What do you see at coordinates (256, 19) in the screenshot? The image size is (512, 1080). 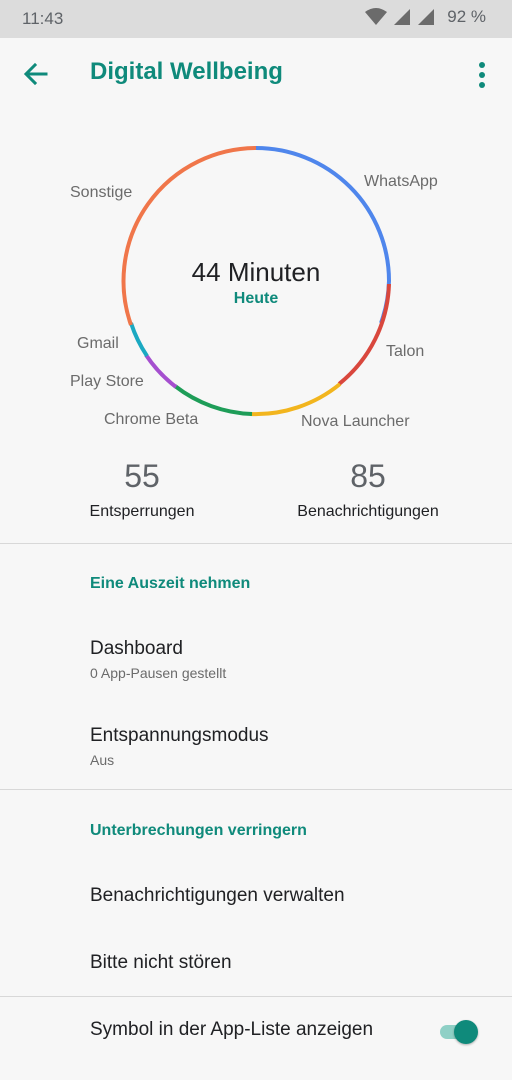 I see `status-bar: 11:43 92 %` at bounding box center [256, 19].